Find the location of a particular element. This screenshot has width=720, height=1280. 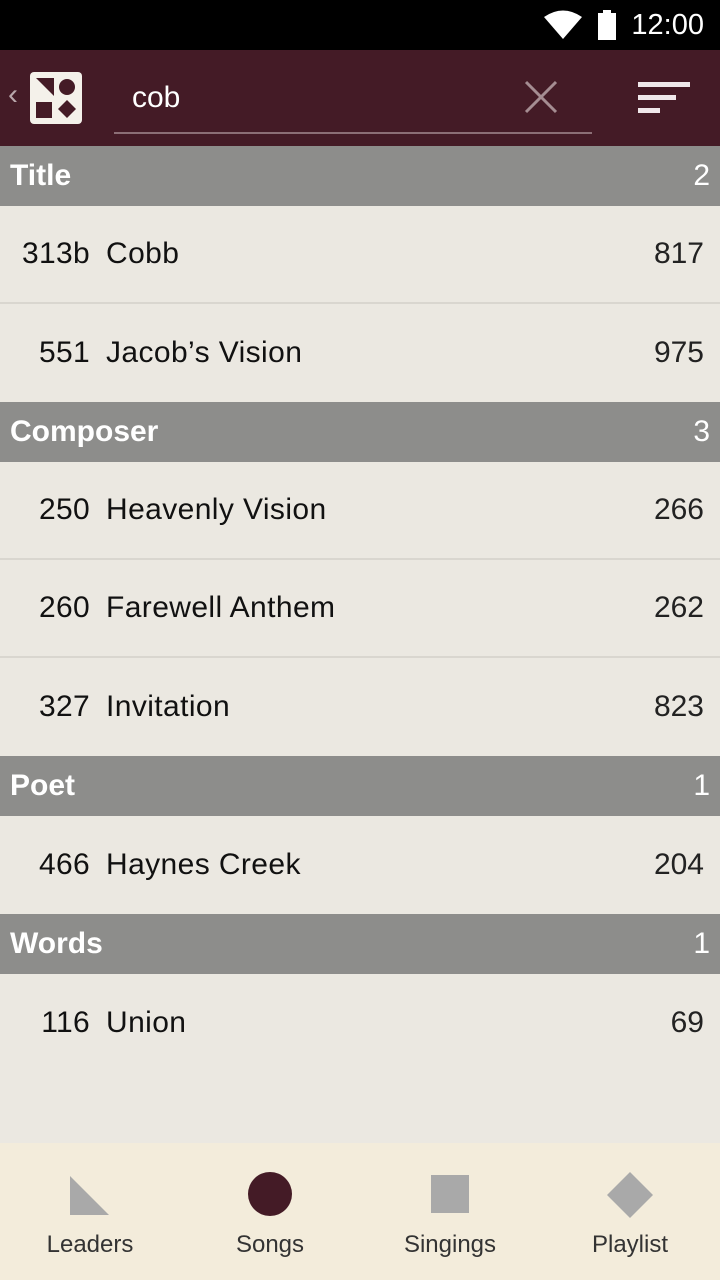

back-chevron-icon: ‹ is located at coordinates (13, 95).